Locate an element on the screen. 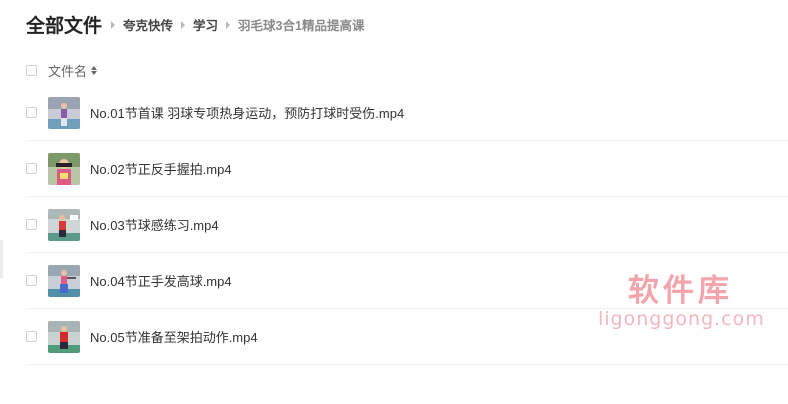 The image size is (788, 404). list-item: No.03节球感练习.mp4 is located at coordinates (407, 225).